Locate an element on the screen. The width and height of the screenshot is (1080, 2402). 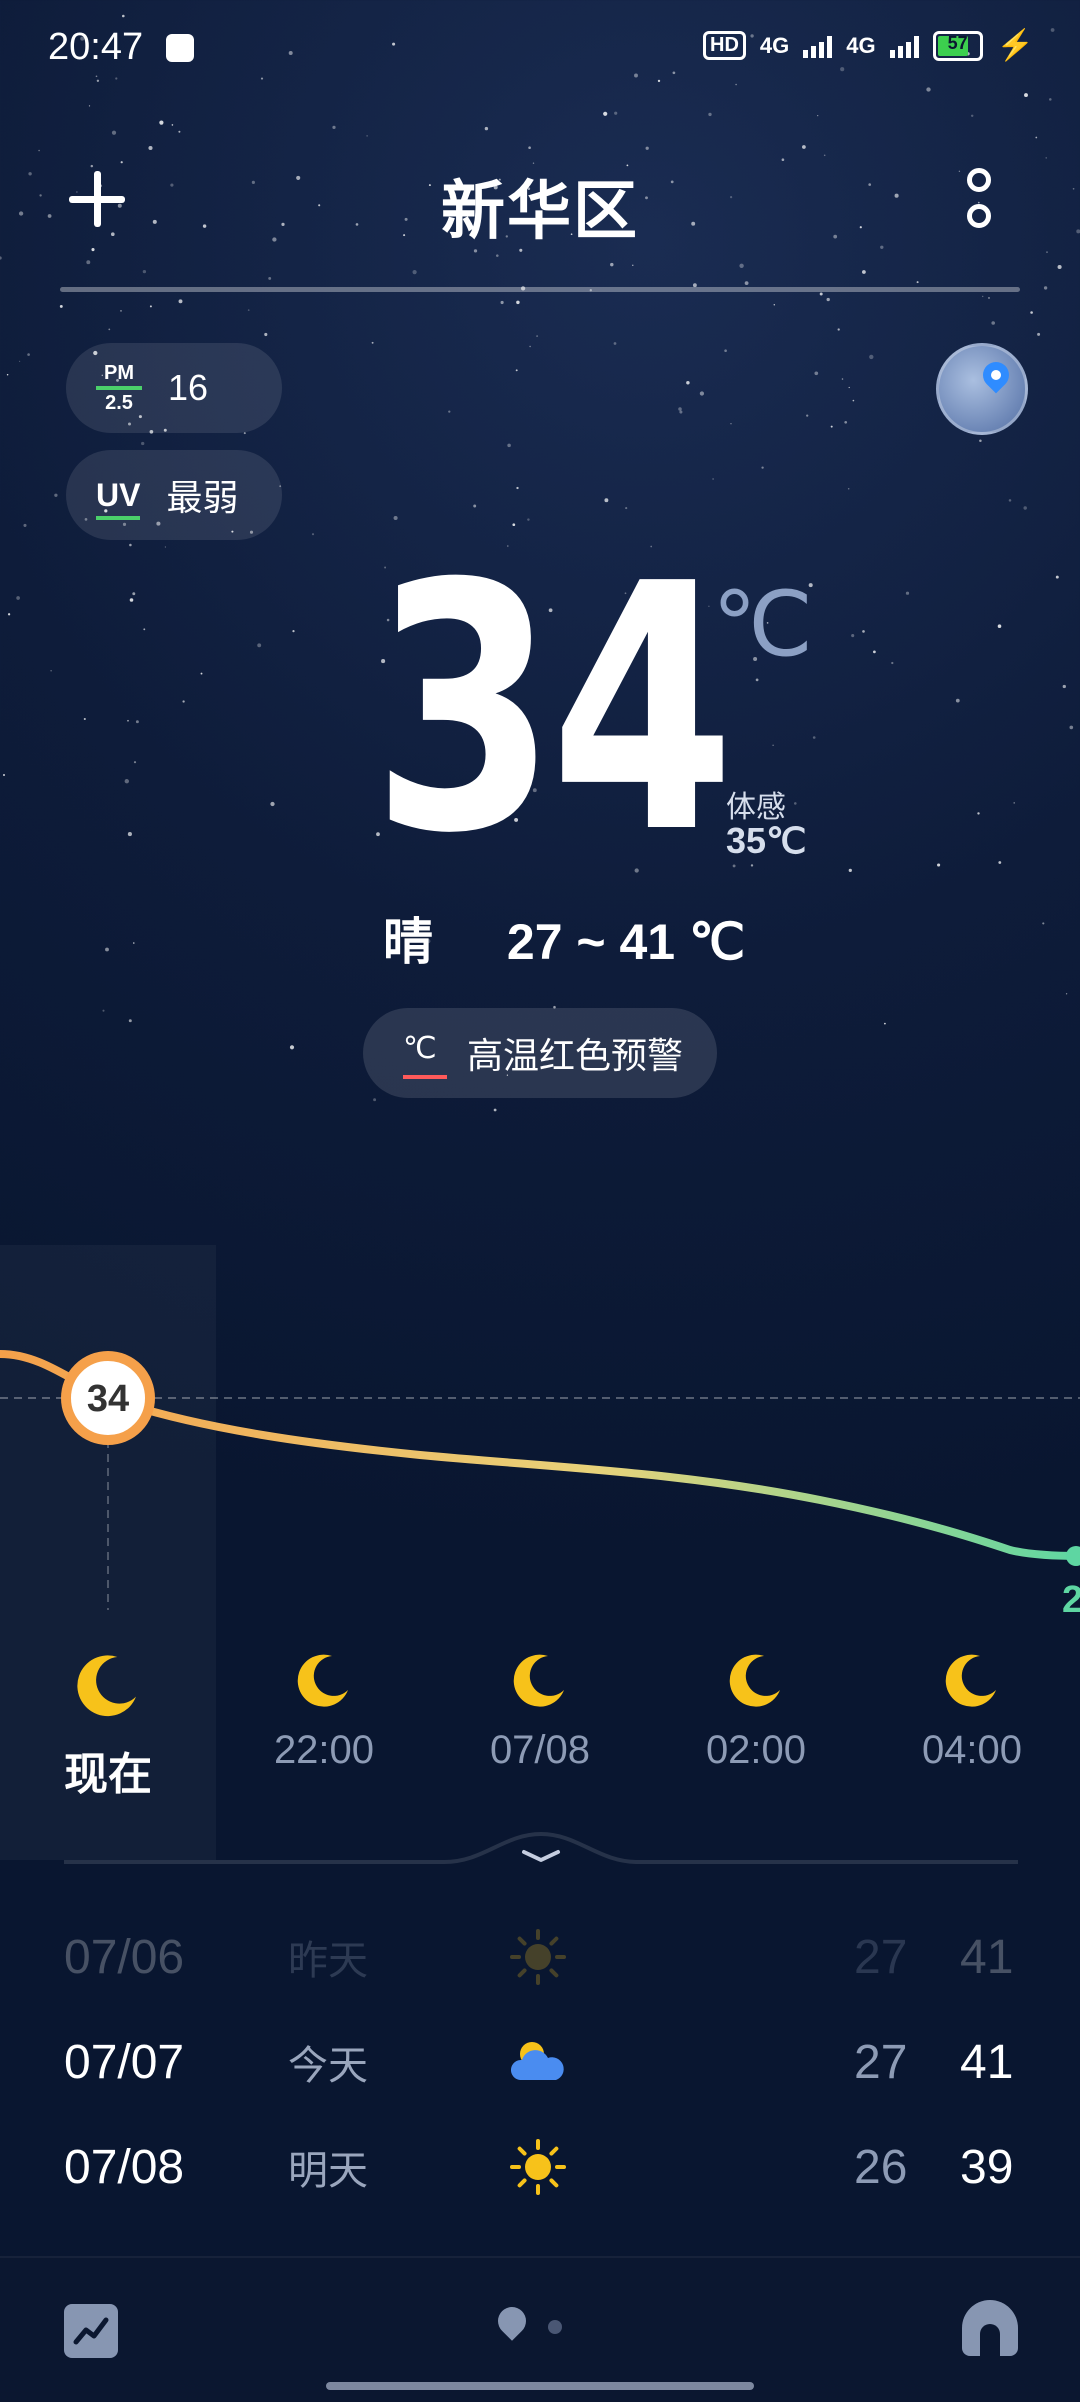
daily-row: 07/06 昨天 27 41 is located at coordinates (541, 1957).